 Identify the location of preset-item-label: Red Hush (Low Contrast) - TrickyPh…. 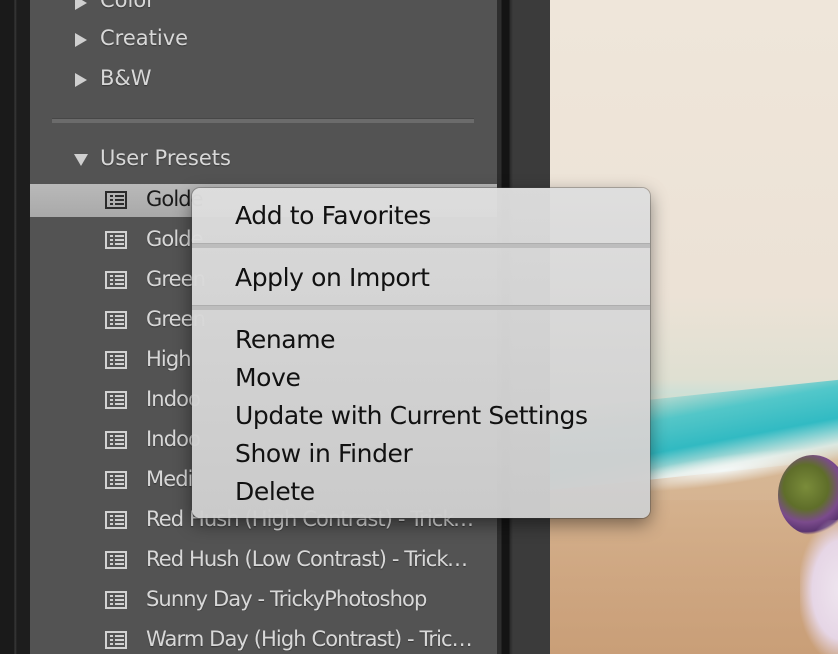
(311, 559).